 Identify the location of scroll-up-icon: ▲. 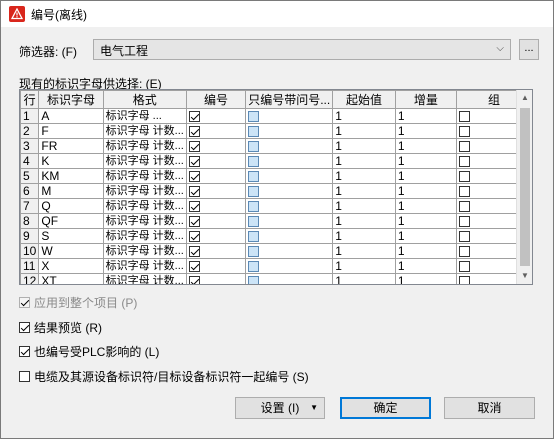
(524, 98).